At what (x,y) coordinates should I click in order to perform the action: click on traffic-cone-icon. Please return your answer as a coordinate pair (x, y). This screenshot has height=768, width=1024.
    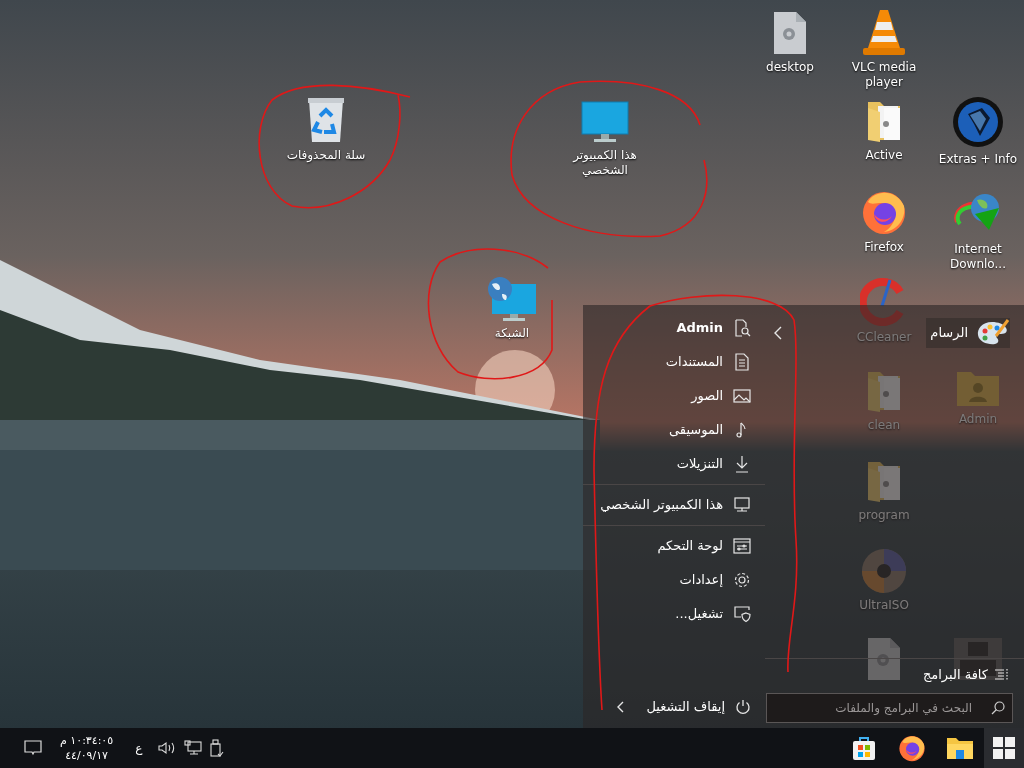
    Looking at the image, I should click on (884, 32).